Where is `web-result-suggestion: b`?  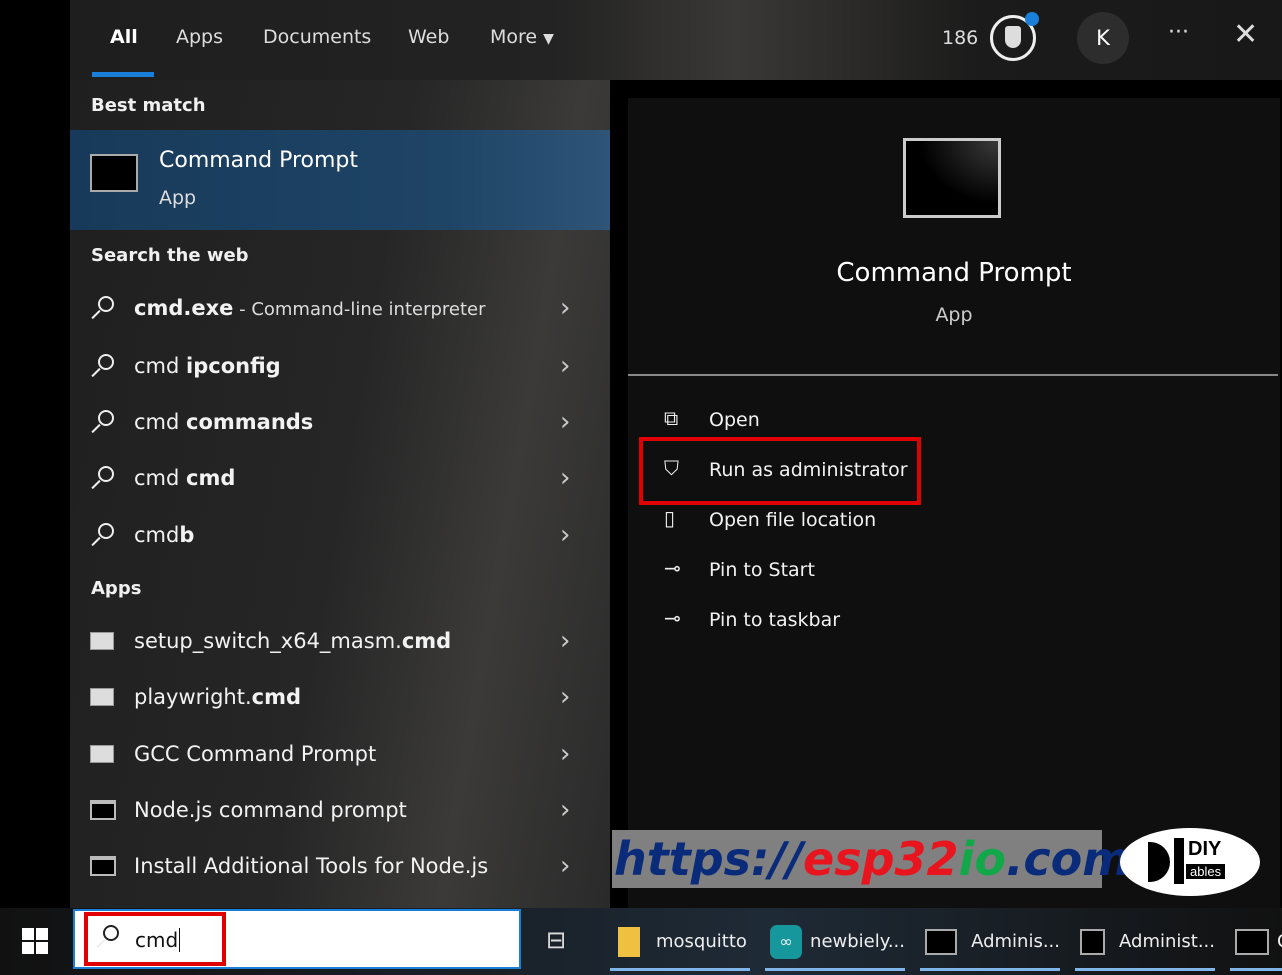
web-result-suggestion: b is located at coordinates (187, 535).